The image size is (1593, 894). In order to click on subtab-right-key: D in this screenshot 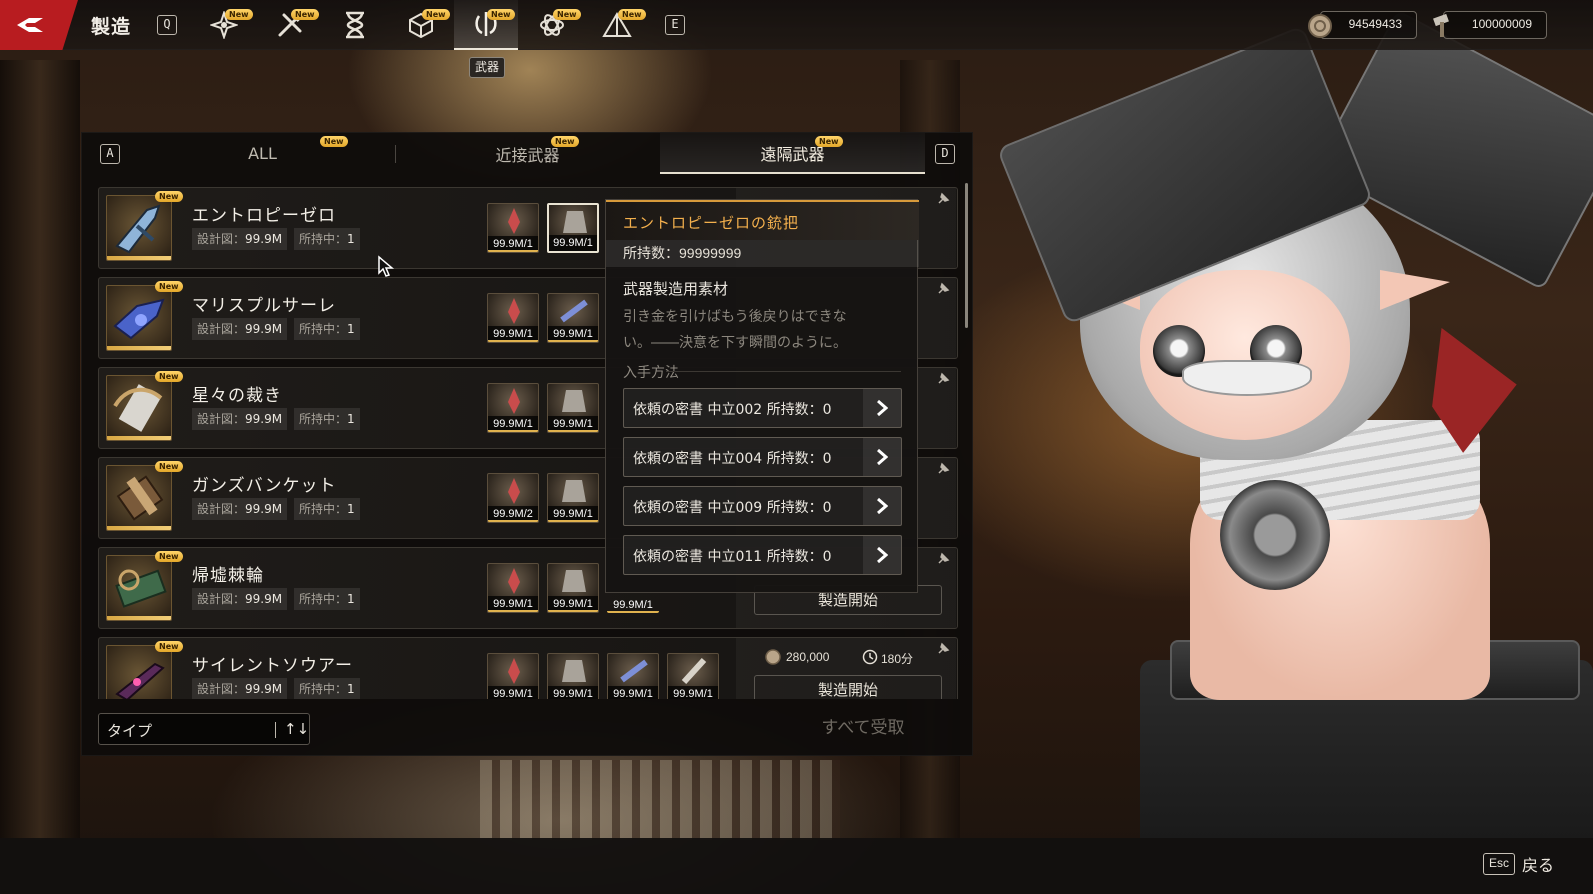, I will do `click(945, 154)`.